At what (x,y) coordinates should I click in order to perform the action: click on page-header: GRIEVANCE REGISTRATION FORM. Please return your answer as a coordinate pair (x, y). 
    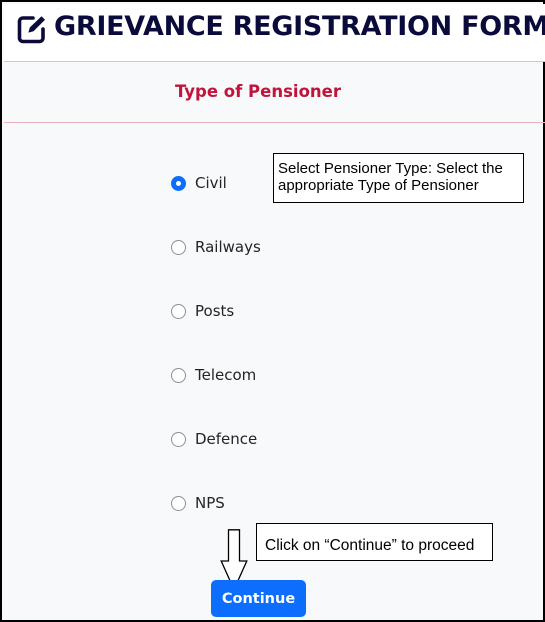
    Looking at the image, I should click on (274, 33).